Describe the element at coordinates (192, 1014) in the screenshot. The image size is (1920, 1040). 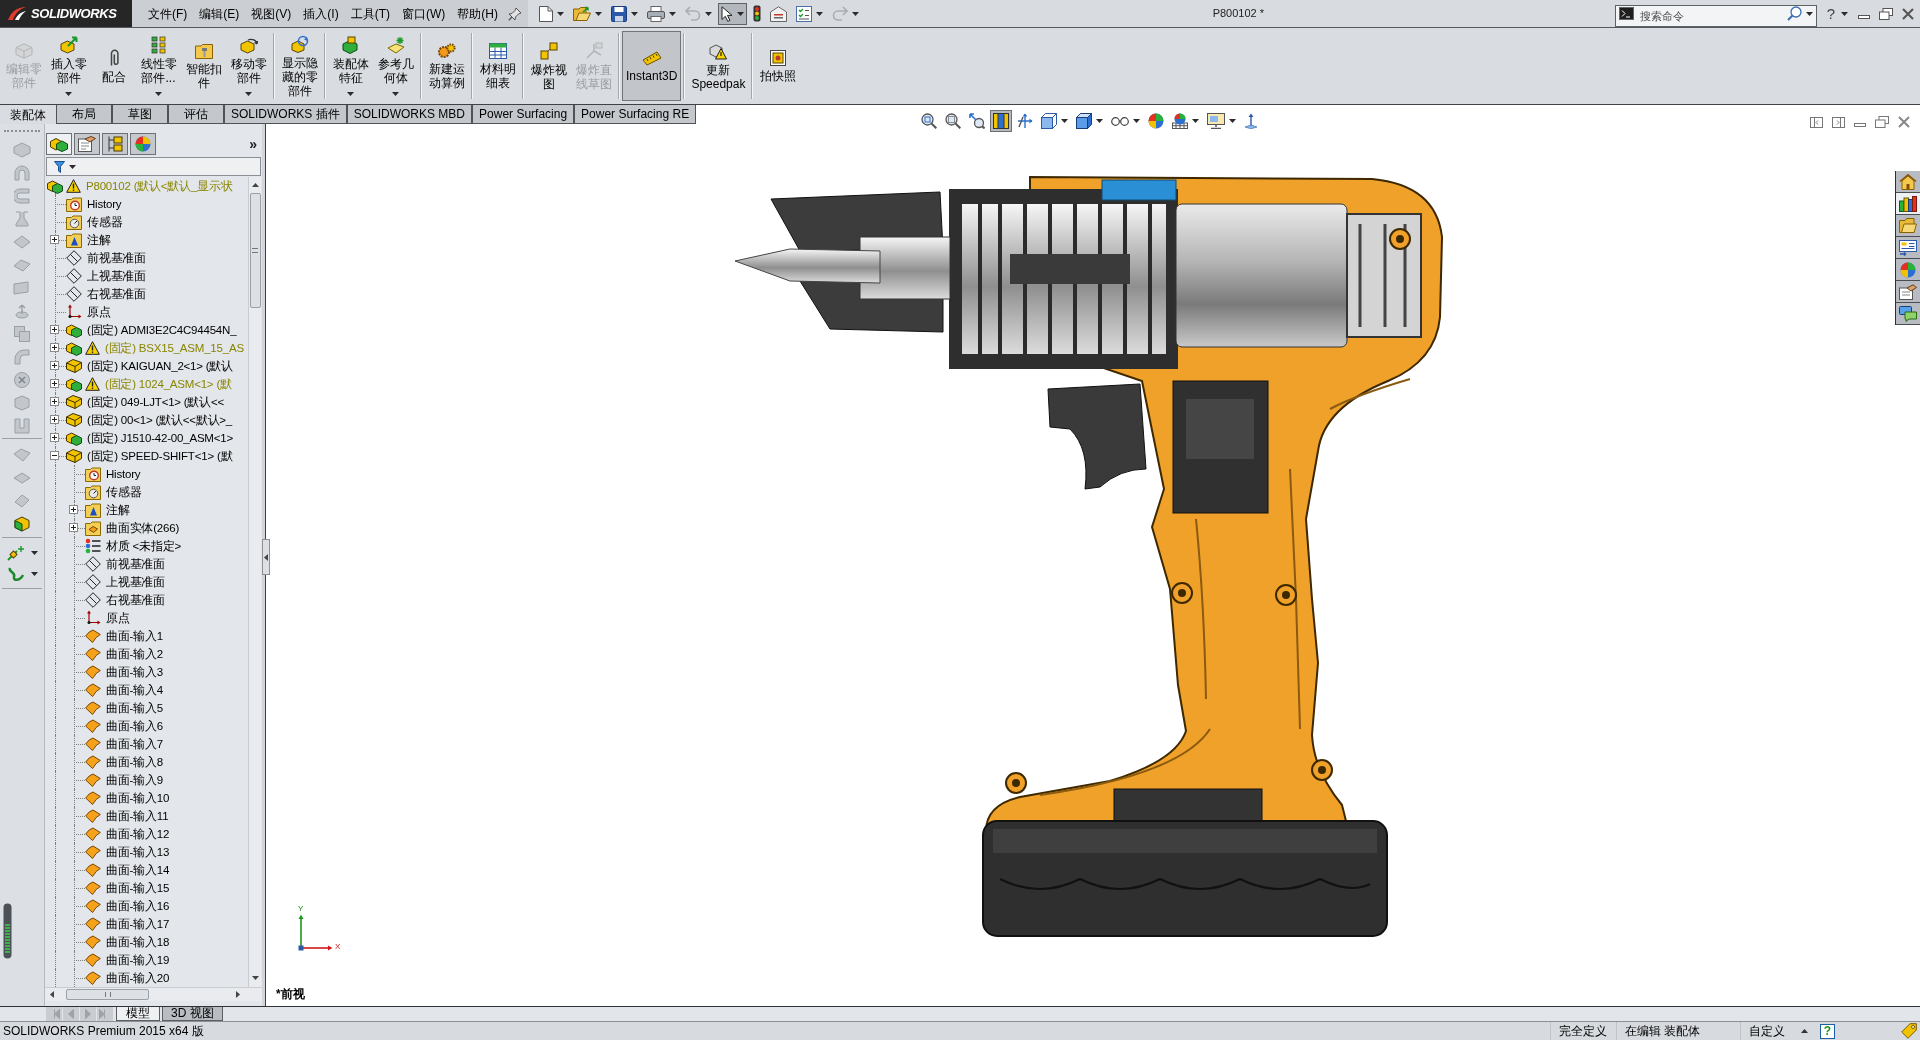
I see `sheet-tab: 3D 视图` at that location.